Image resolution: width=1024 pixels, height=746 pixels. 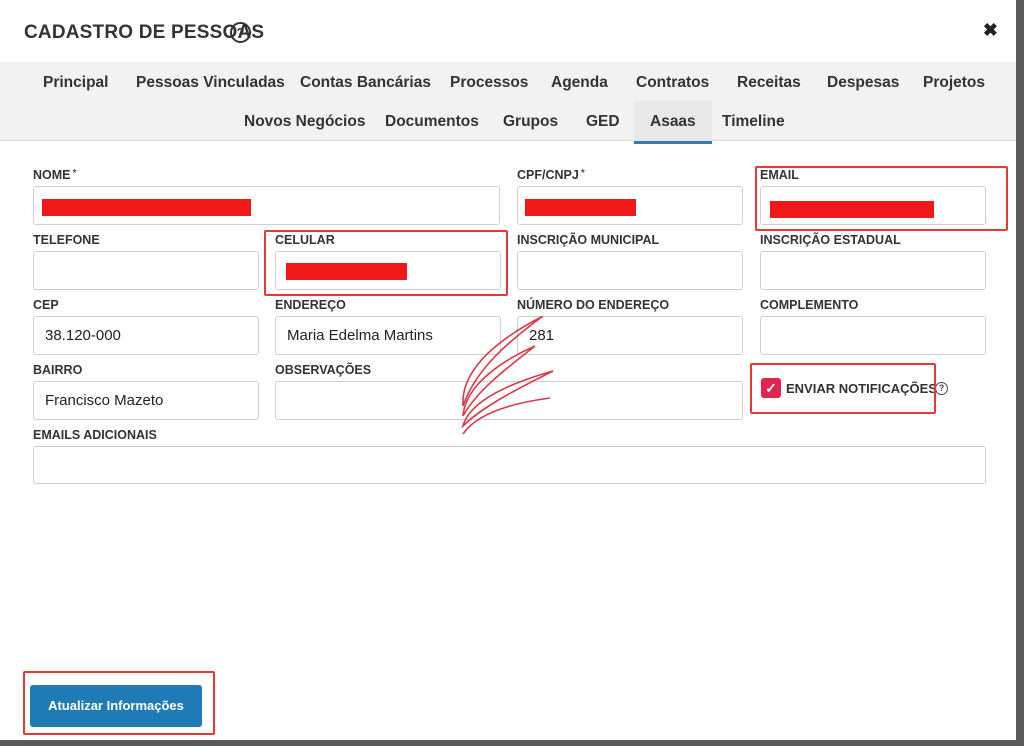 I want to click on tab-asaas: Asaas, so click(x=673, y=122).